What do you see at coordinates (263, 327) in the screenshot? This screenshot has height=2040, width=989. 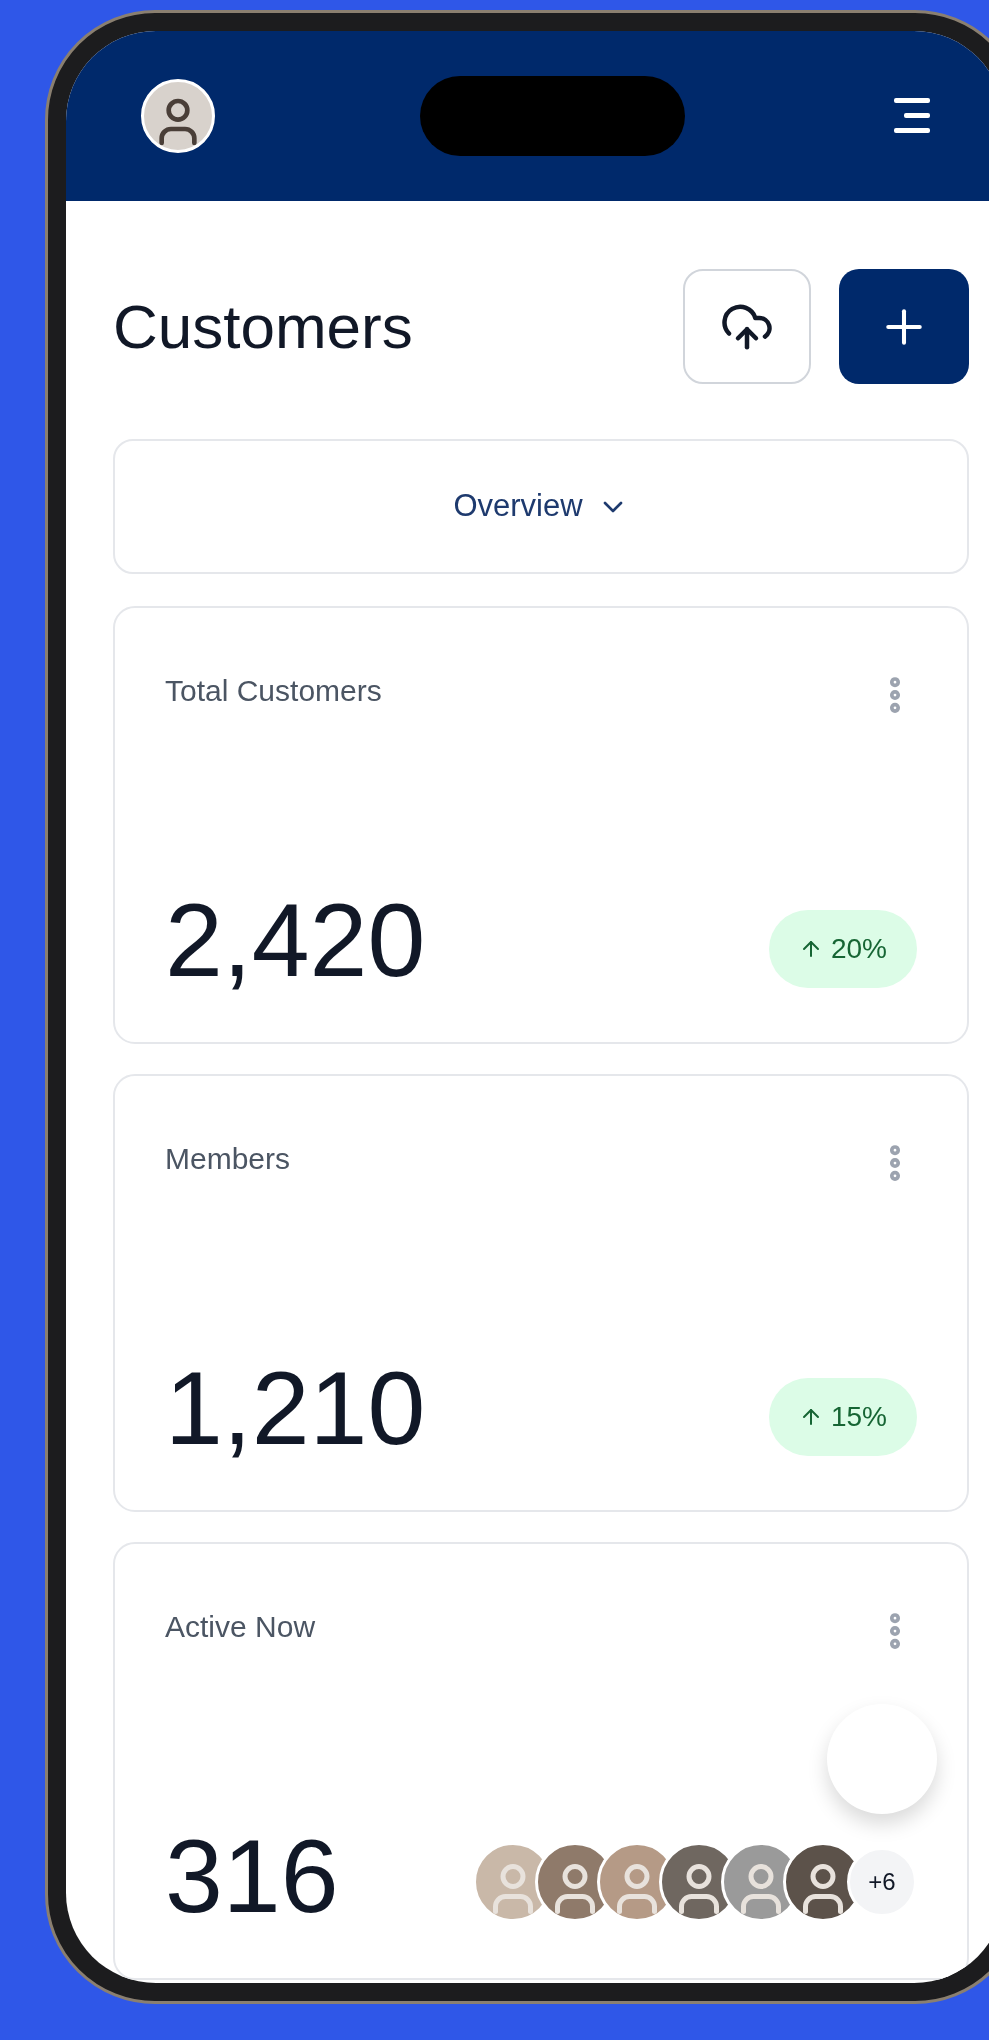 I see `page-title: Customers` at bounding box center [263, 327].